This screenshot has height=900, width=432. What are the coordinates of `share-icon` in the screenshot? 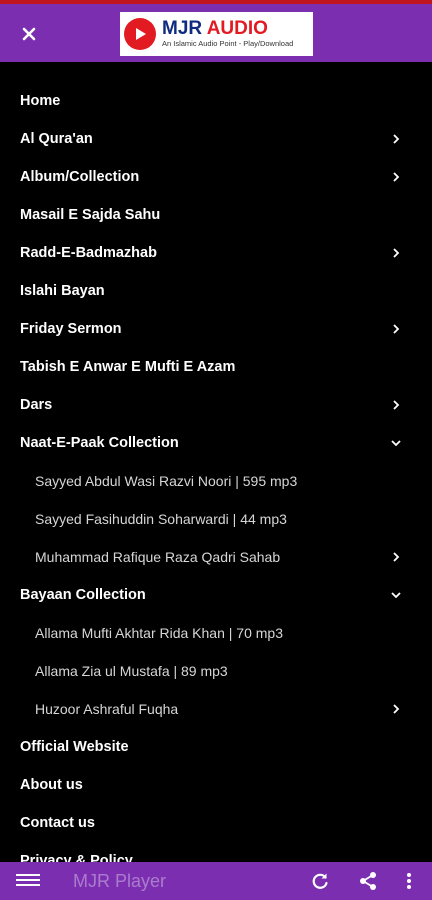 It's located at (368, 881).